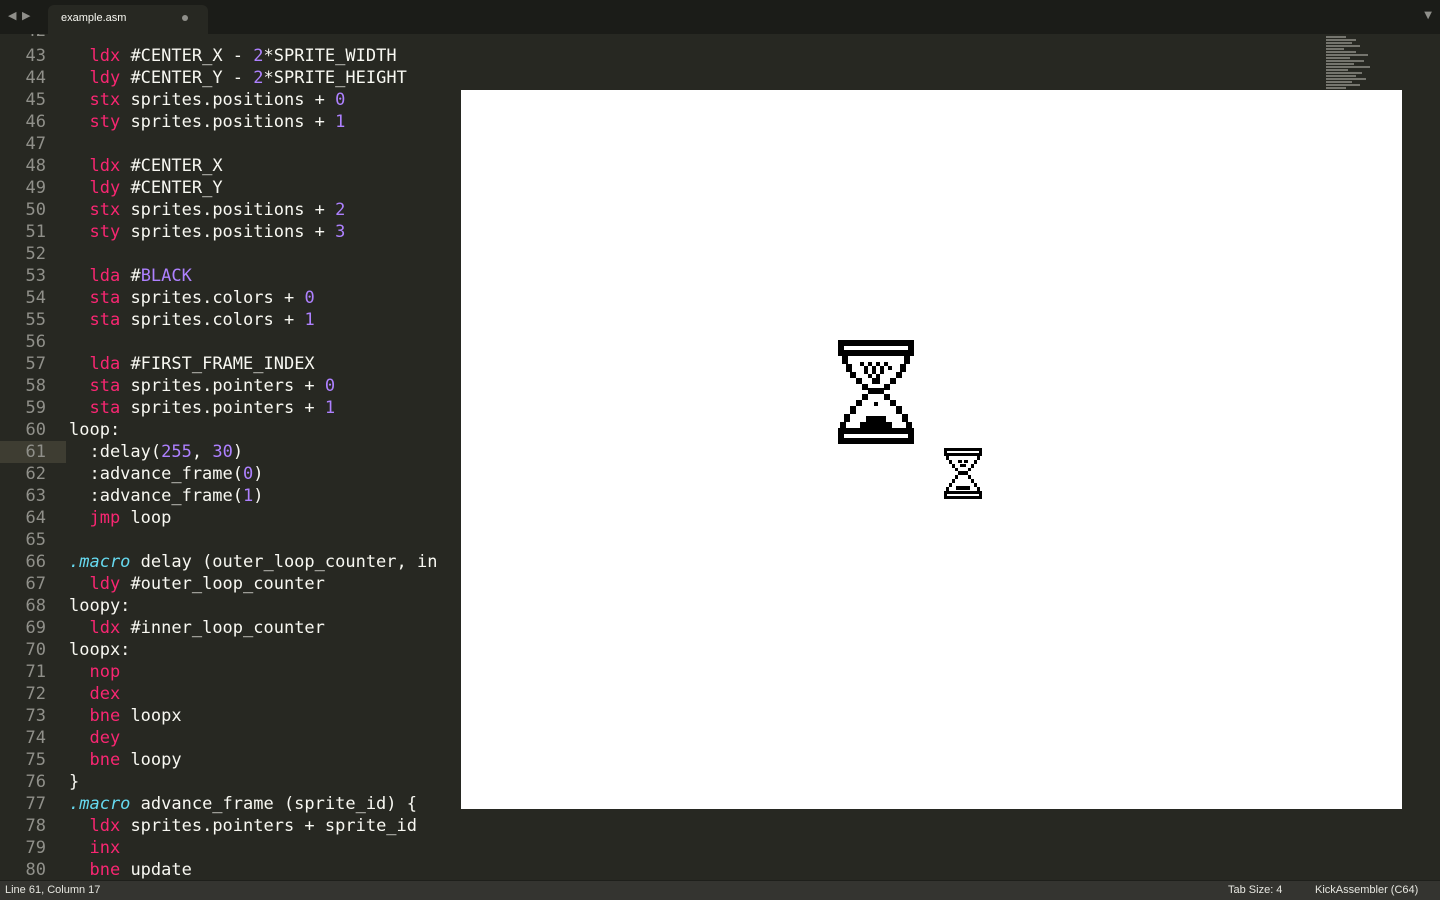 The height and width of the screenshot is (900, 1440). Describe the element at coordinates (35, 188) in the screenshot. I see `line-number: 49` at that location.